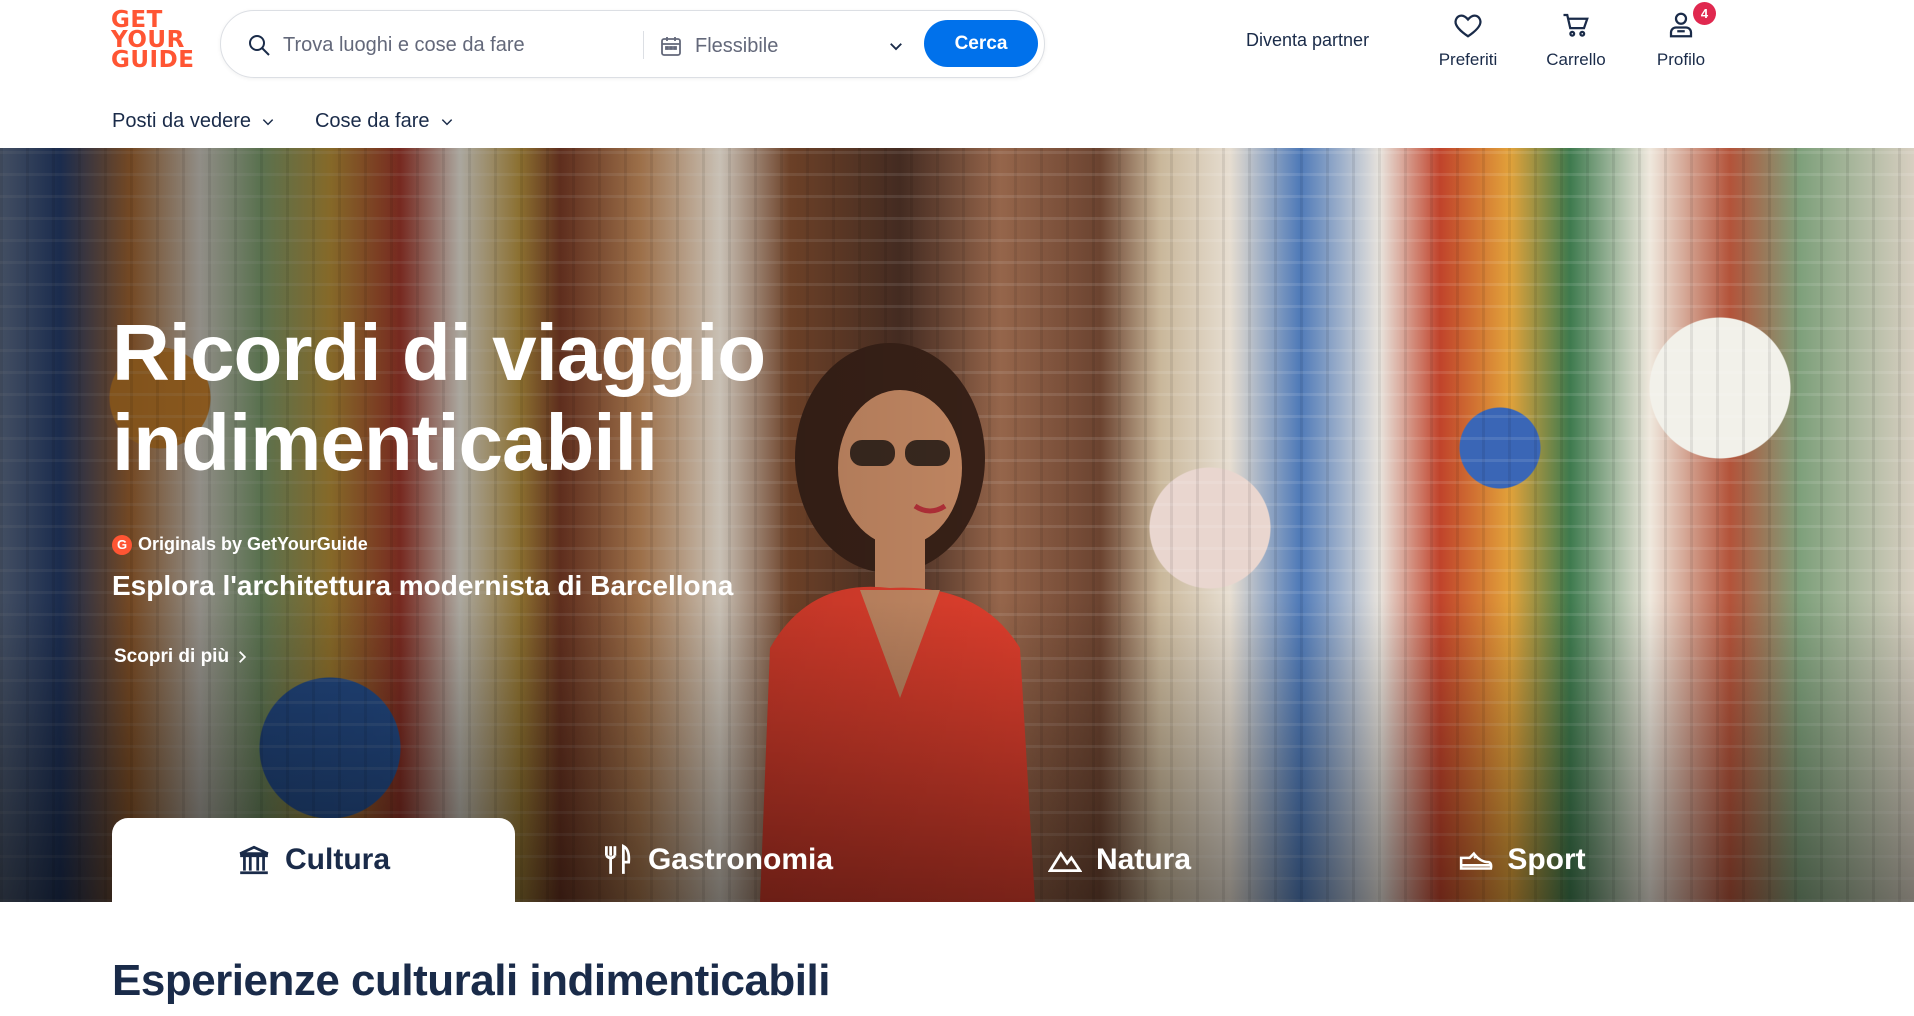 This screenshot has height=1016, width=1914. Describe the element at coordinates (471, 980) in the screenshot. I see `section-title: Esperienze culturali indimenticabili` at that location.